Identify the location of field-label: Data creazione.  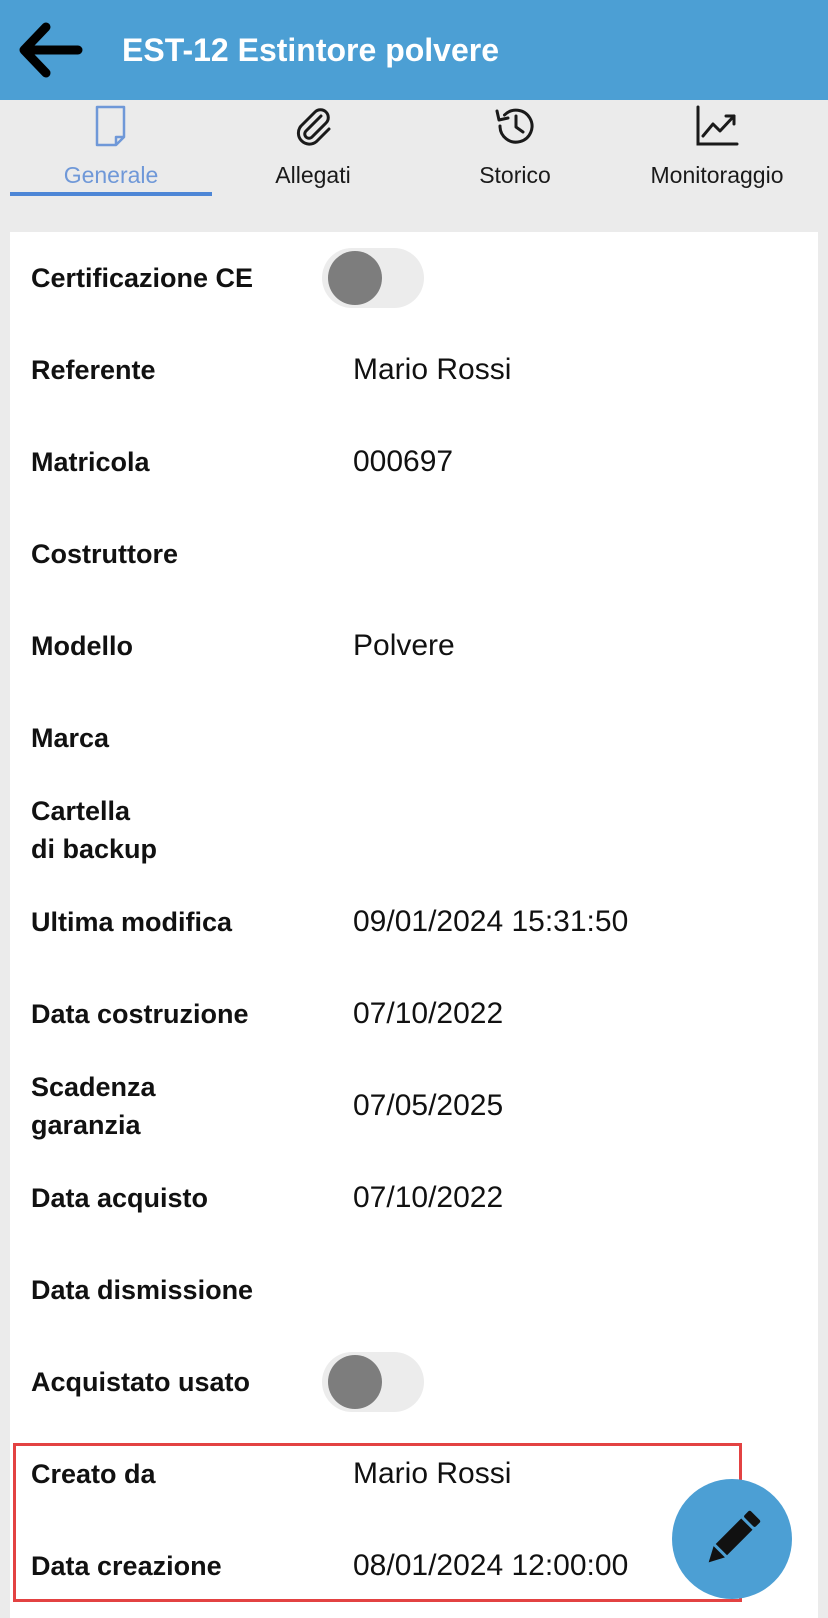
(126, 1566).